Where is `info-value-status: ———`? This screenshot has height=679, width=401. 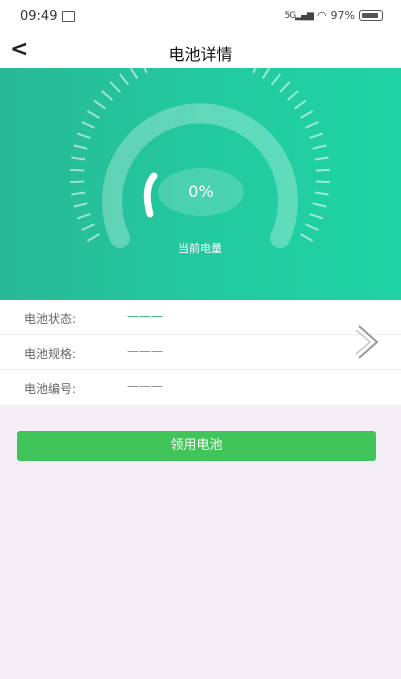
info-value-status: ——— is located at coordinates (145, 316).